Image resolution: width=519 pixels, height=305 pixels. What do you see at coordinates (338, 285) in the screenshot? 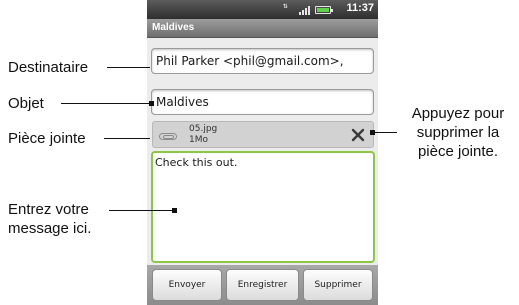
I see `delete-button: Supprimer` at bounding box center [338, 285].